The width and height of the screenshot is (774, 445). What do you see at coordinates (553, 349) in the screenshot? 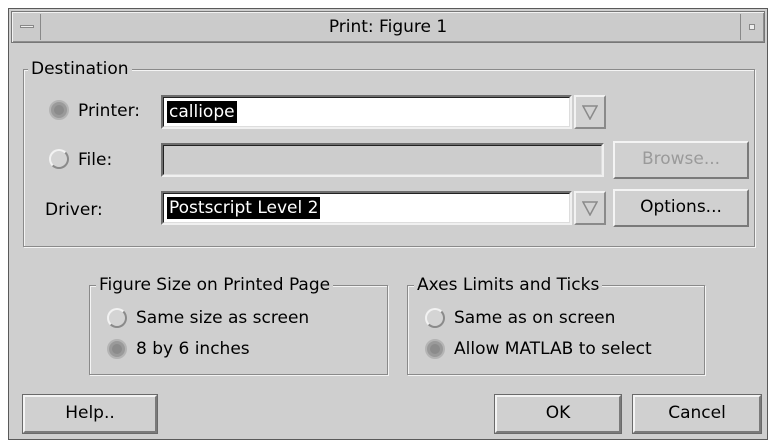
I see `allow-matlab-label: Allow MATLAB to select` at bounding box center [553, 349].